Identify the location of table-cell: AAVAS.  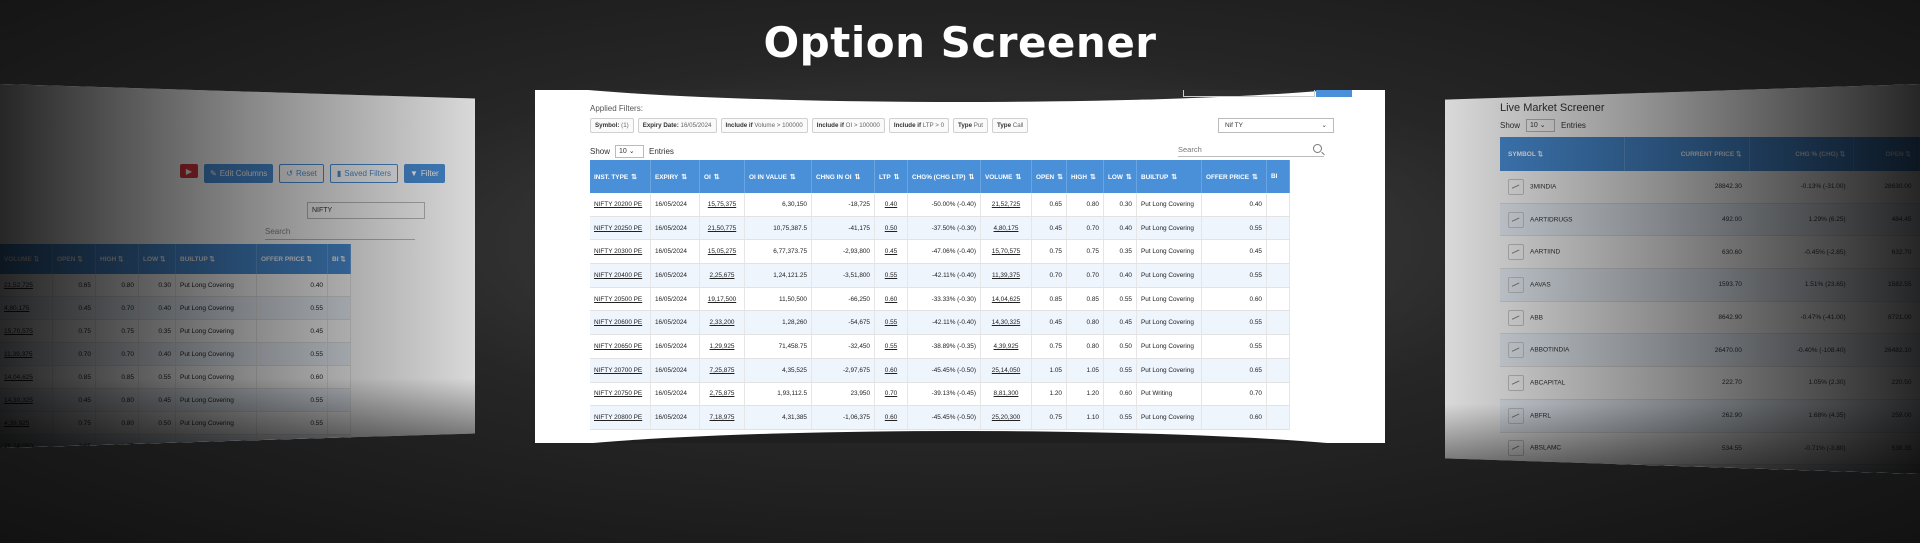
(1562, 285).